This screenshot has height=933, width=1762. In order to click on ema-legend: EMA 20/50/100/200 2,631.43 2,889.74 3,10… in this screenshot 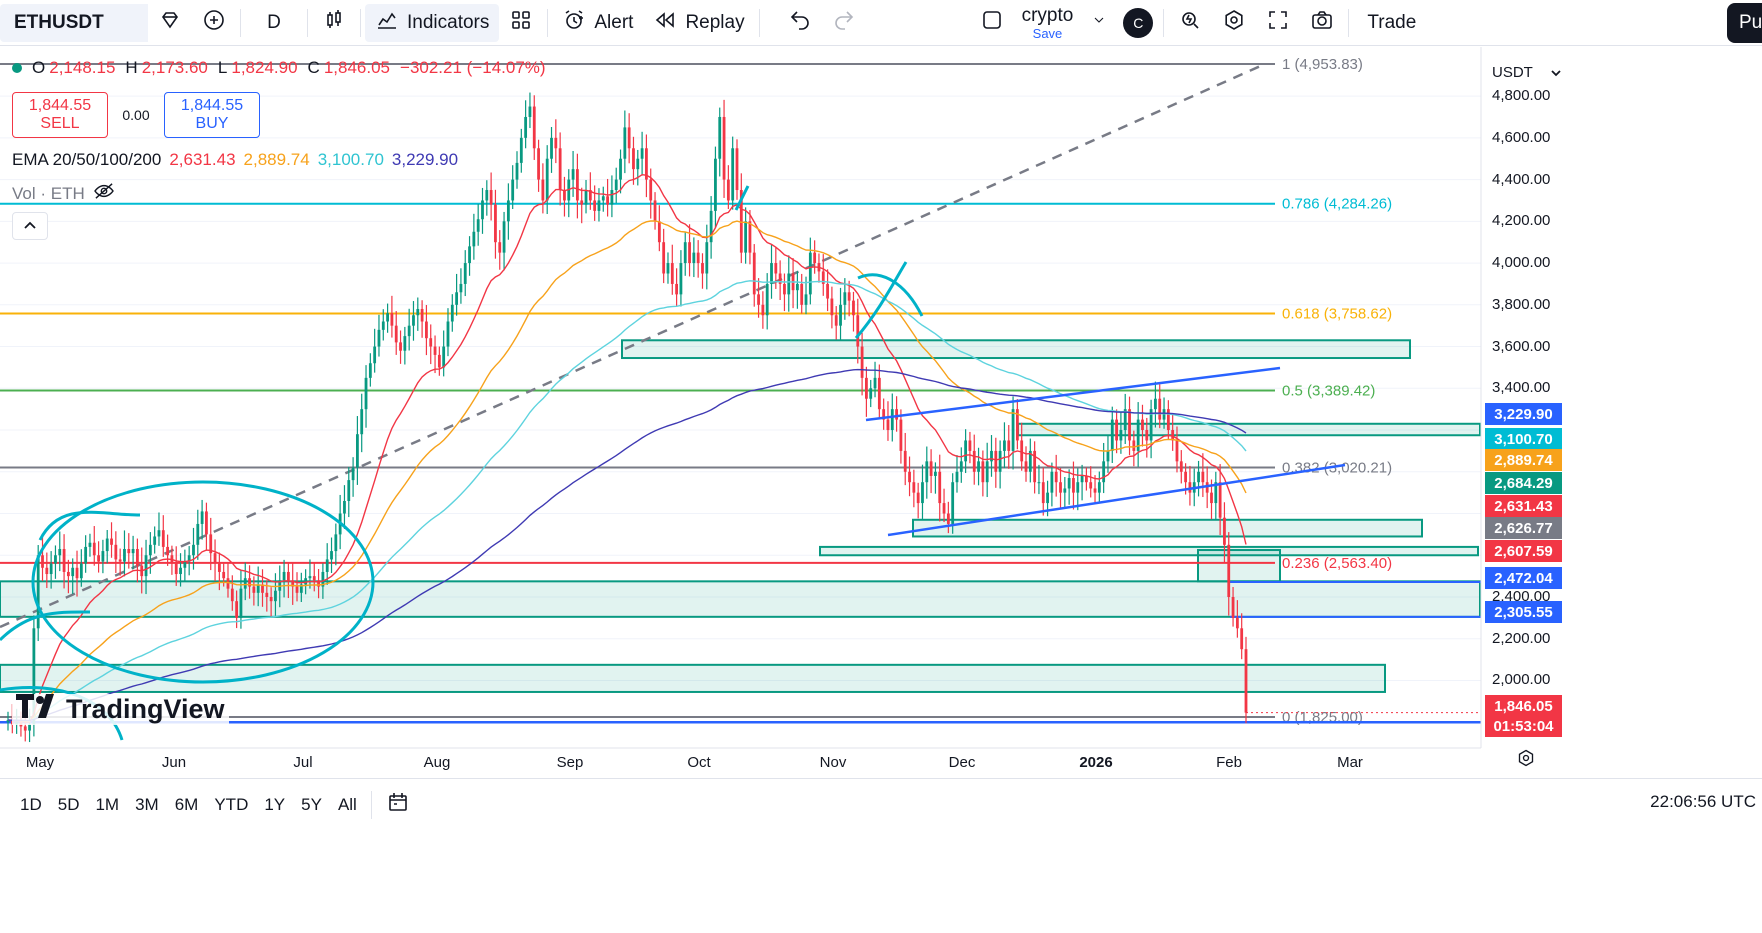, I will do `click(235, 160)`.